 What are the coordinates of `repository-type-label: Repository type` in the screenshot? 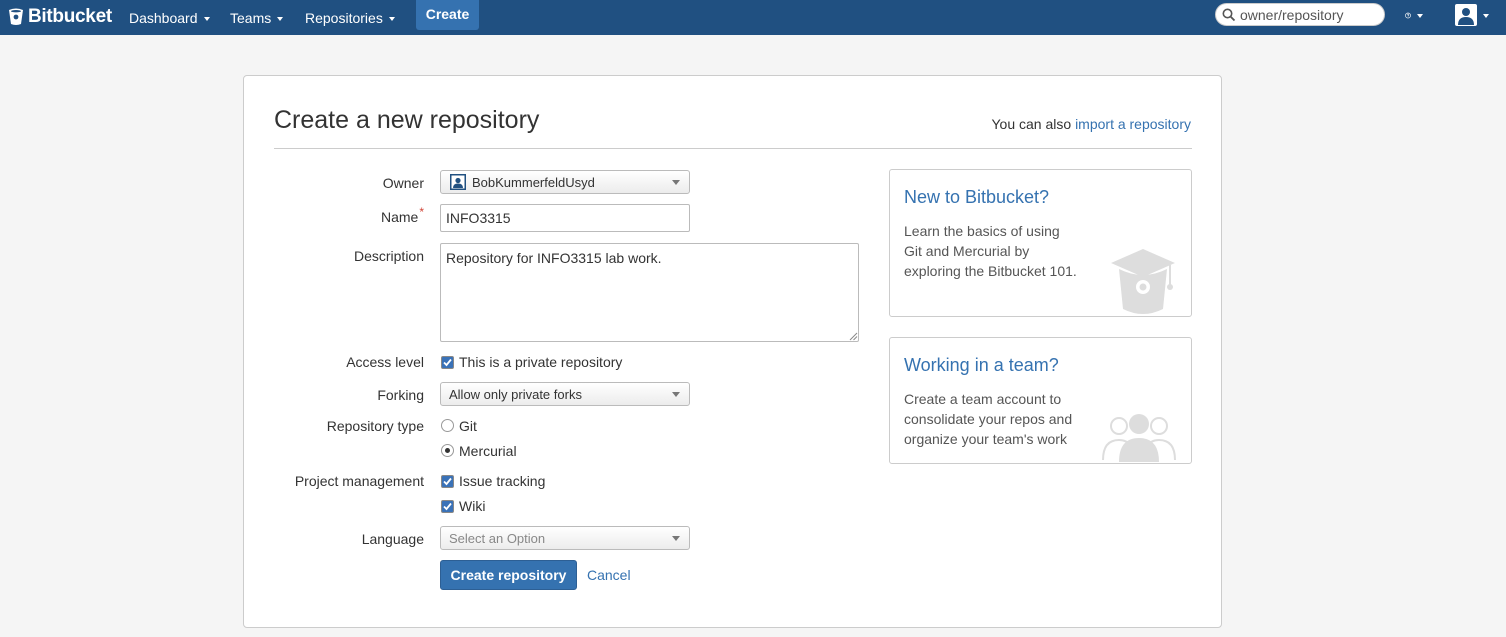 It's located at (375, 426).